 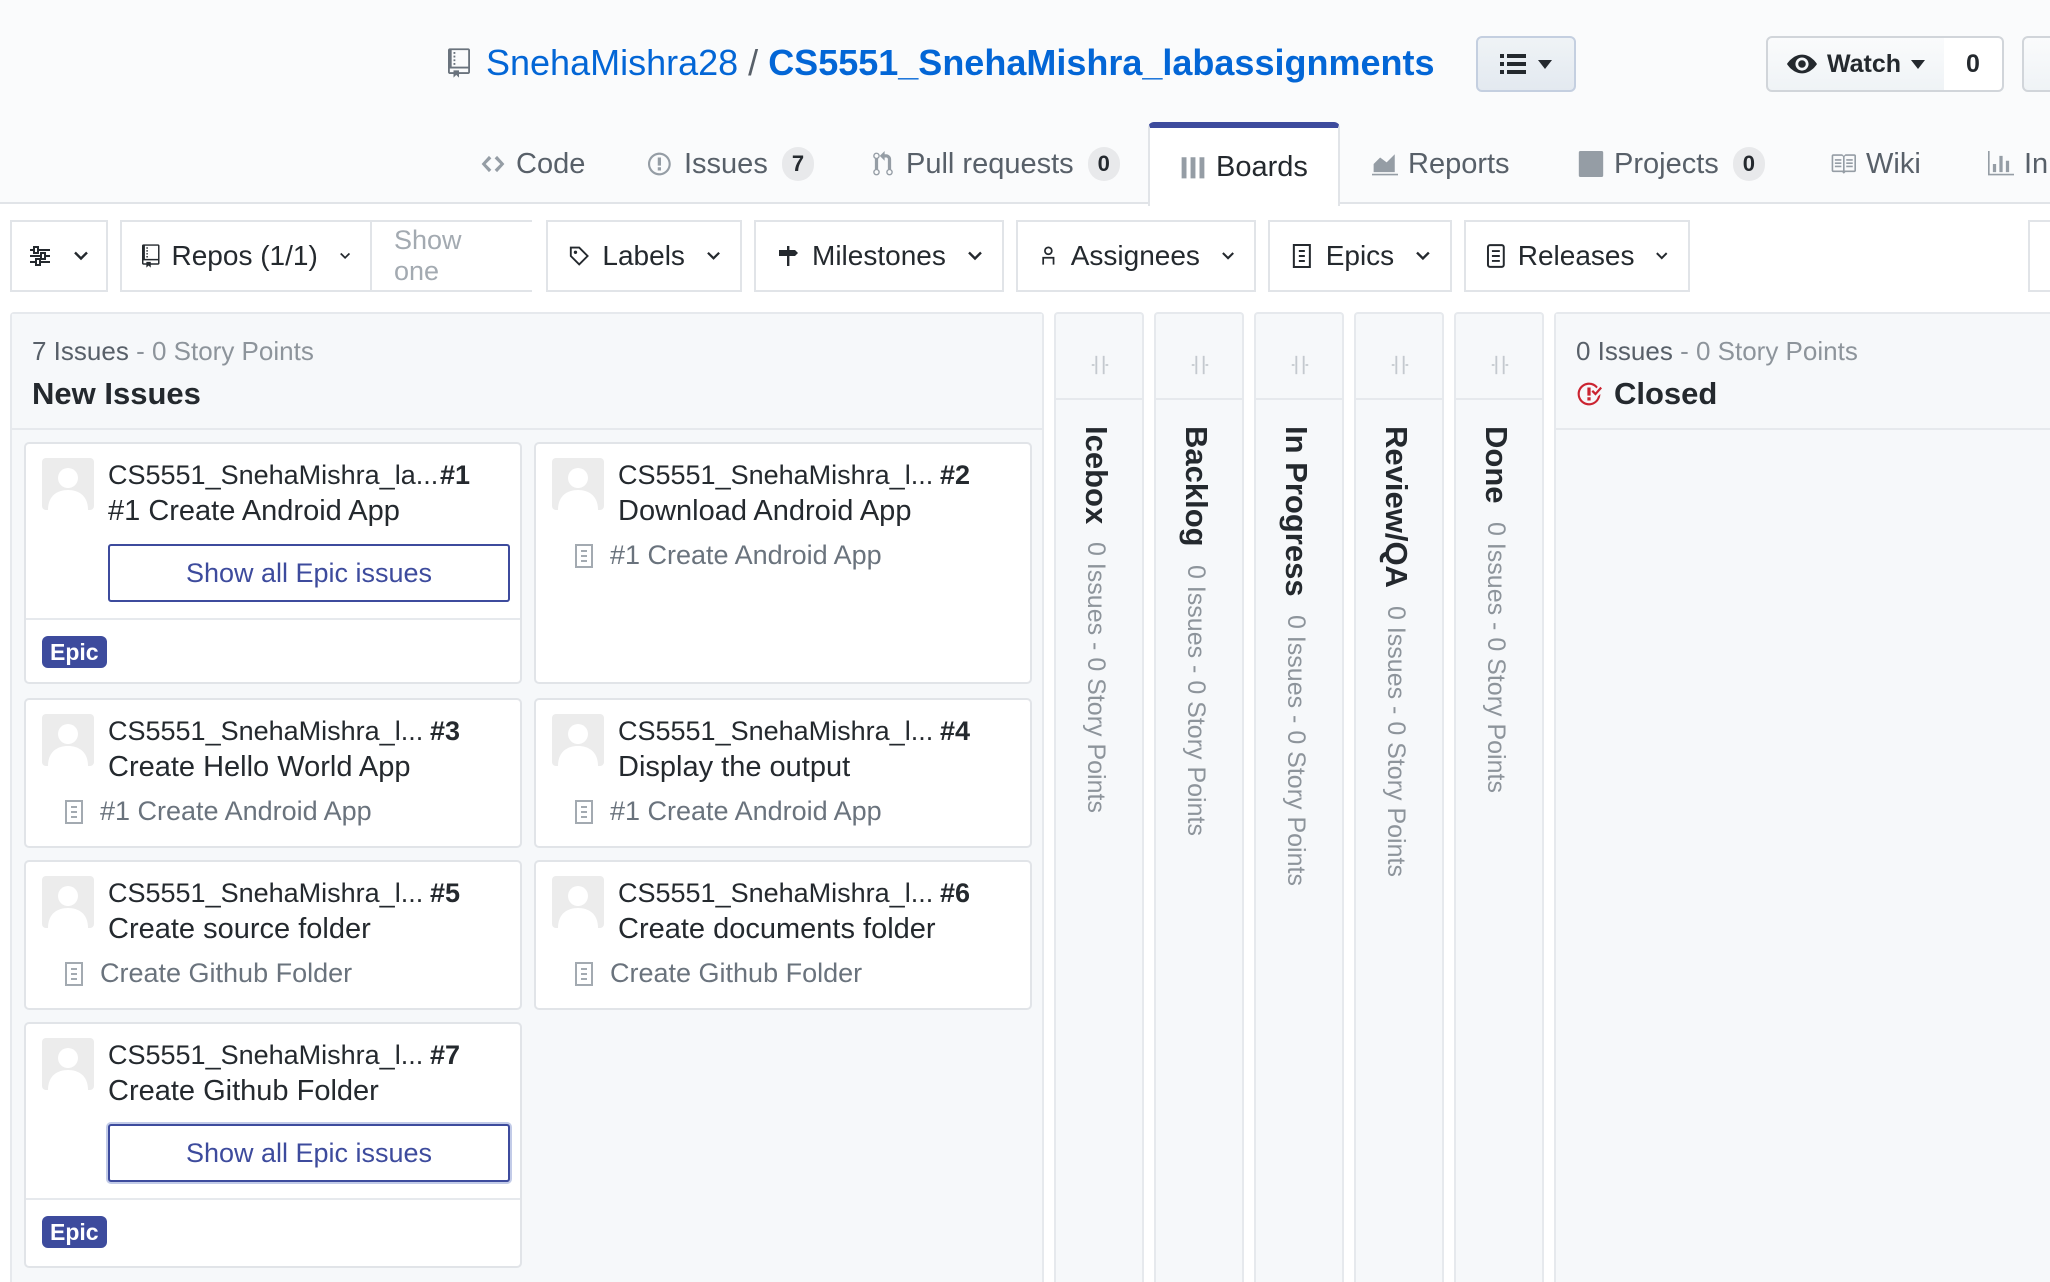 What do you see at coordinates (551, 163) in the screenshot?
I see `tab-label: Code` at bounding box center [551, 163].